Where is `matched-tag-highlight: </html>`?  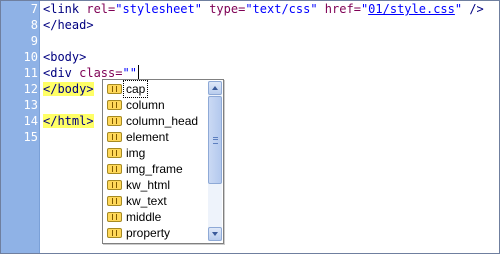
matched-tag-highlight: </html> is located at coordinates (68, 121).